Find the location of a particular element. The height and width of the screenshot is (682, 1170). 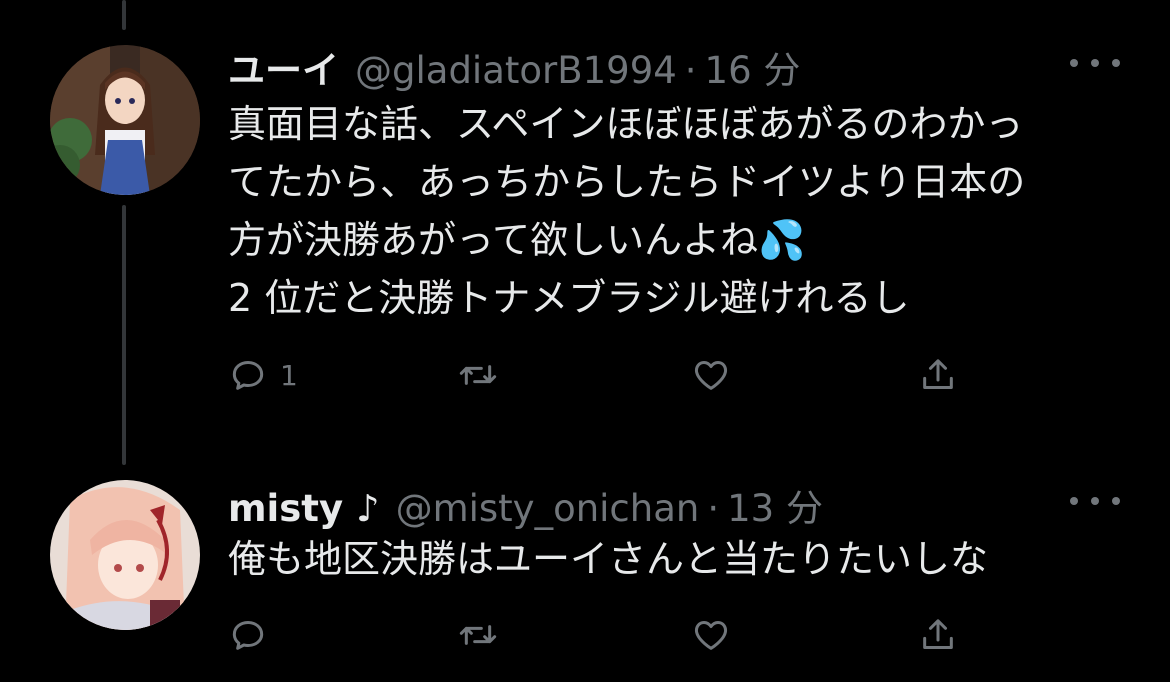

timestamp: 13 分 is located at coordinates (775, 505).